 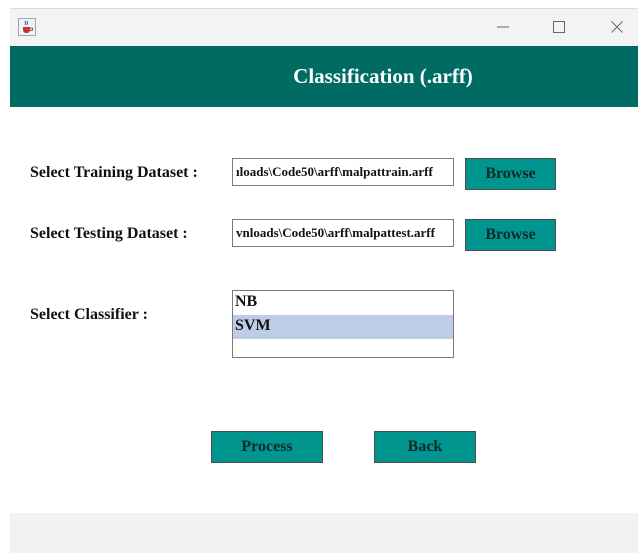 I want to click on close-icon, so click(x=617, y=27).